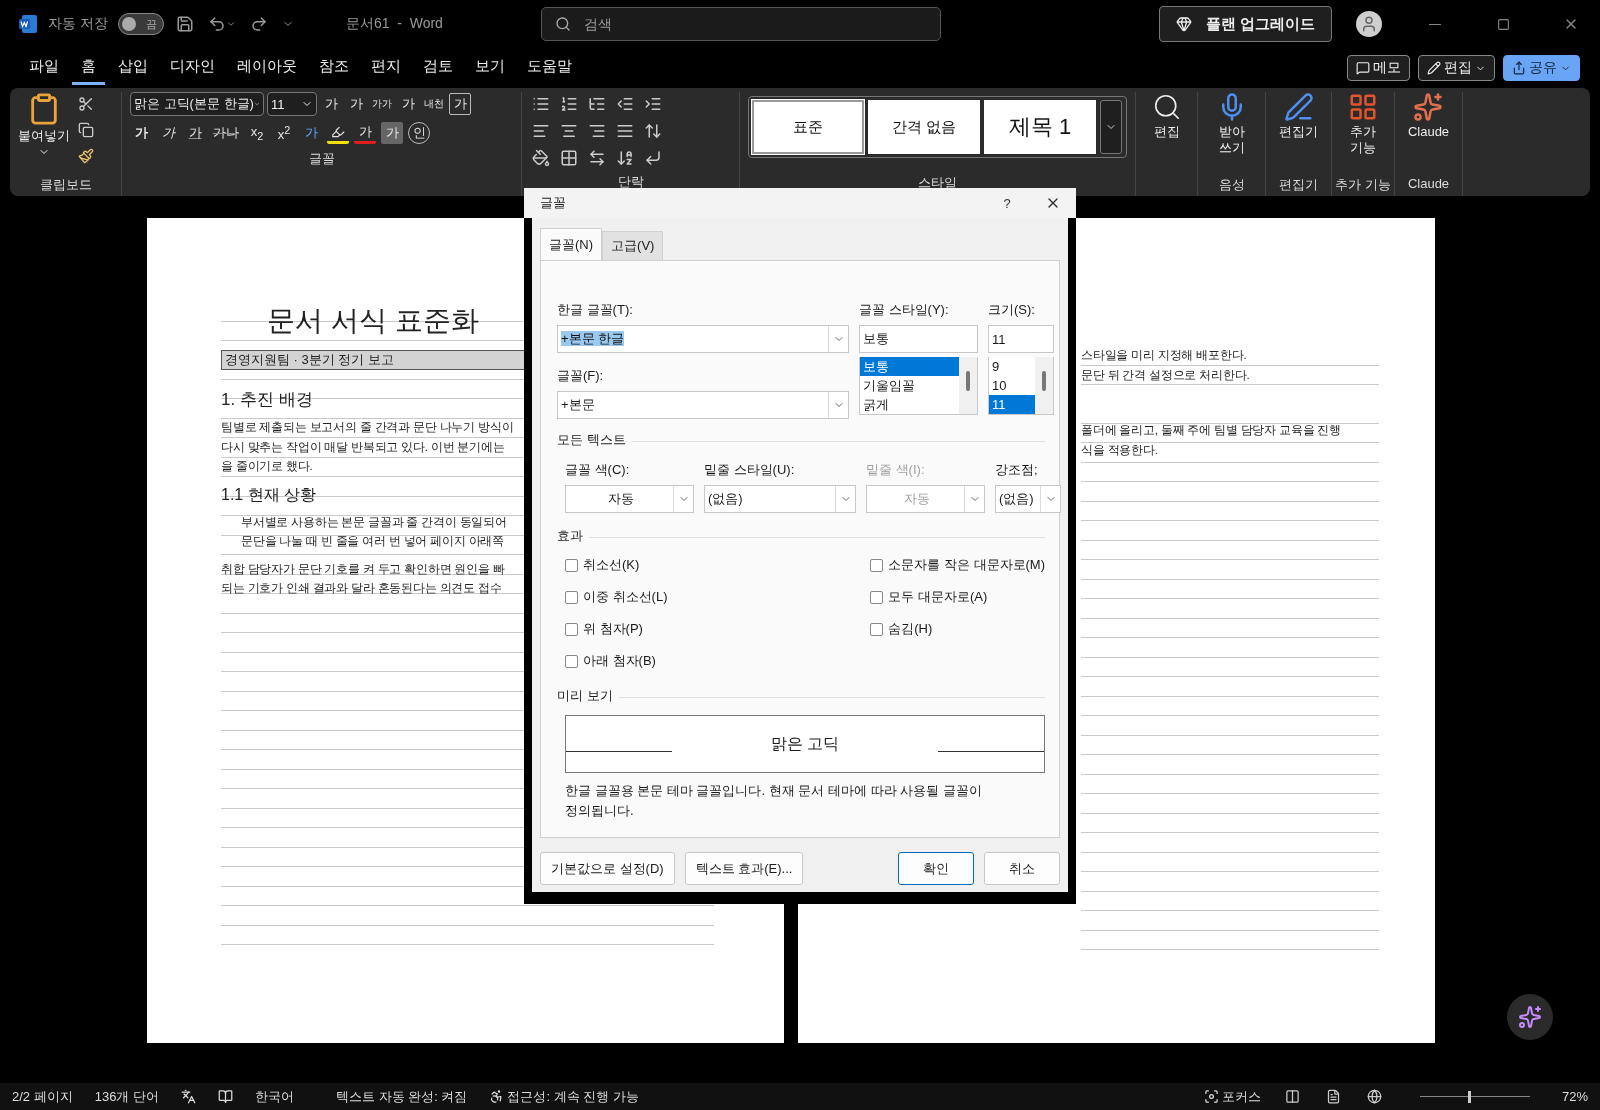 The height and width of the screenshot is (1110, 1600). I want to click on font-size-select: 11, so click(292, 104).